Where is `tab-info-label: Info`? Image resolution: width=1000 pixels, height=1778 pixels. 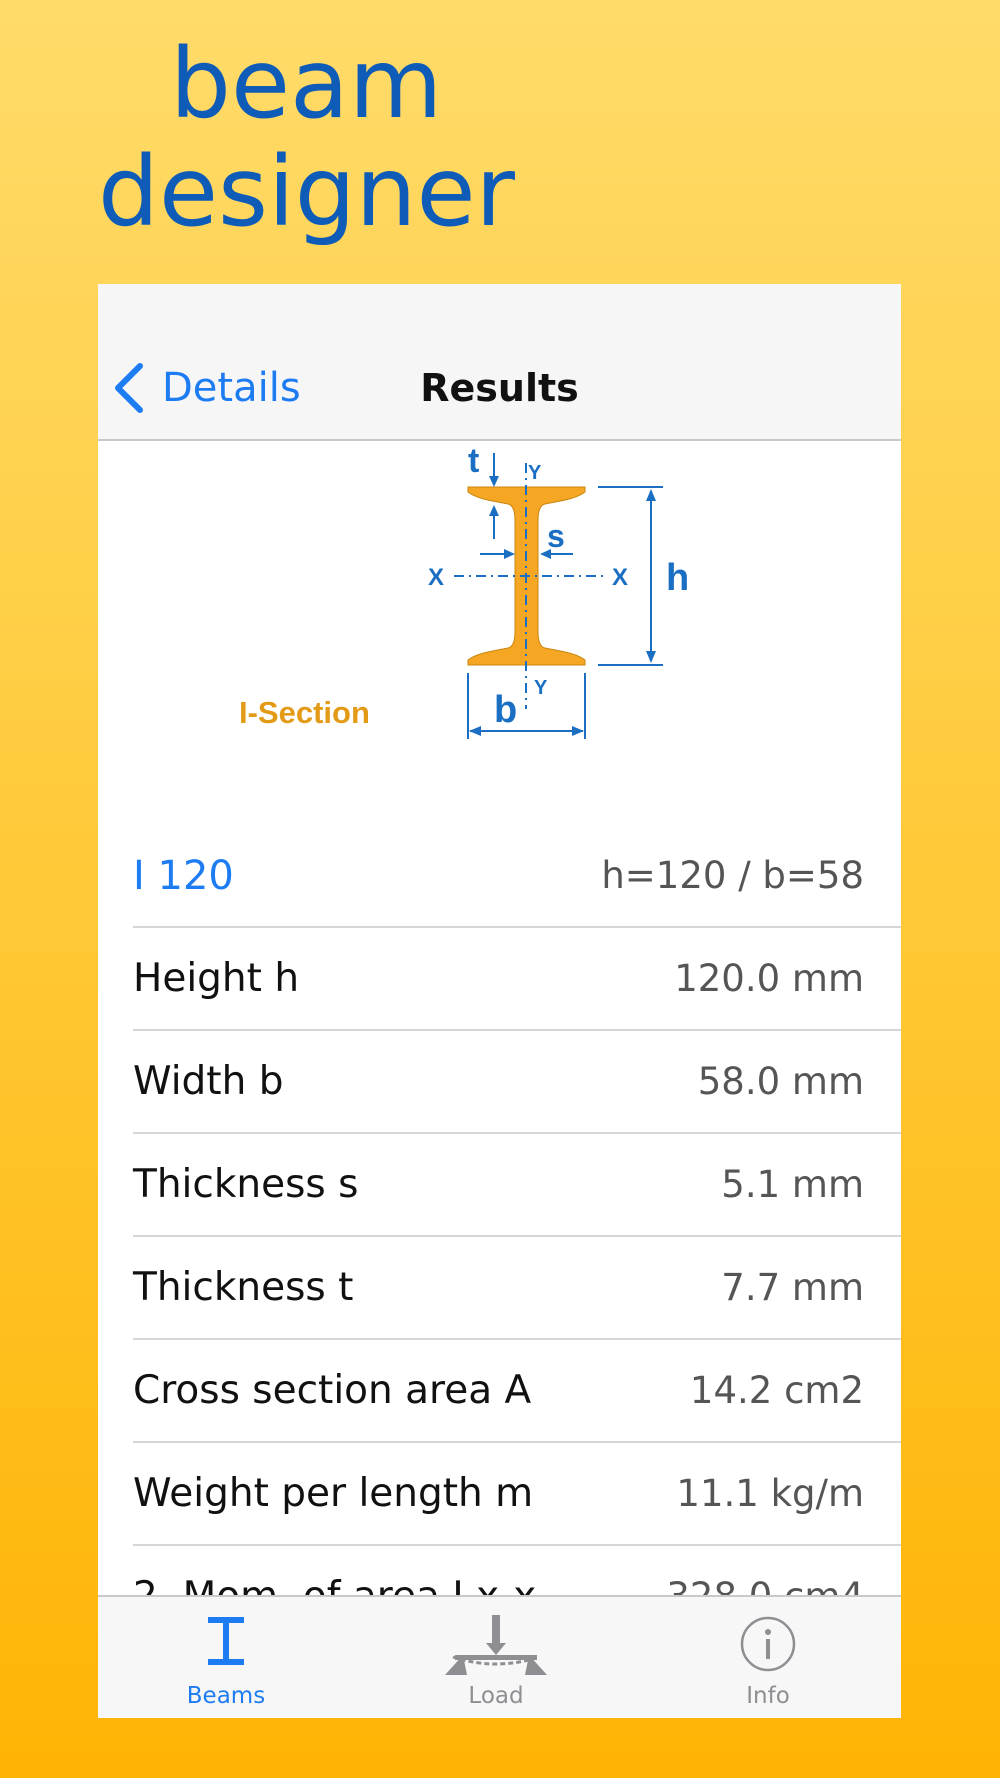 tab-info-label: Info is located at coordinates (768, 1696).